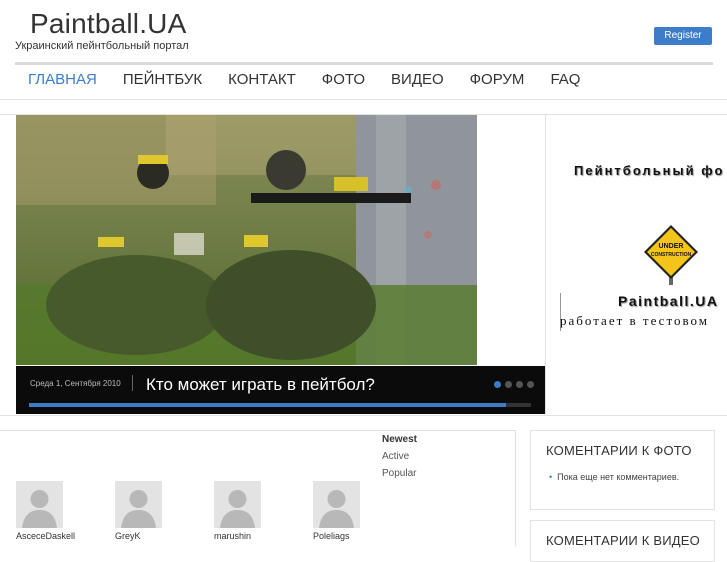 Image resolution: width=727 pixels, height=562 pixels. I want to click on slide-pager, so click(516, 384).